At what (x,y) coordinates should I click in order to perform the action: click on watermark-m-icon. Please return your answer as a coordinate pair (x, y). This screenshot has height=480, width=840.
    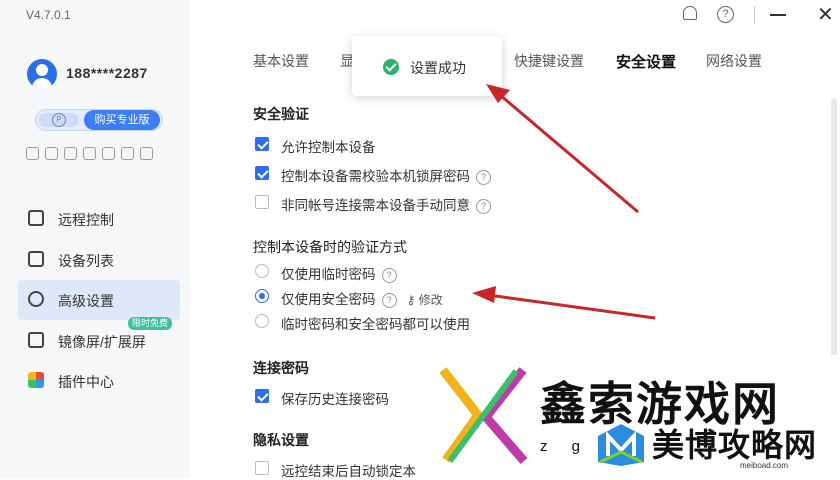
    Looking at the image, I should click on (621, 445).